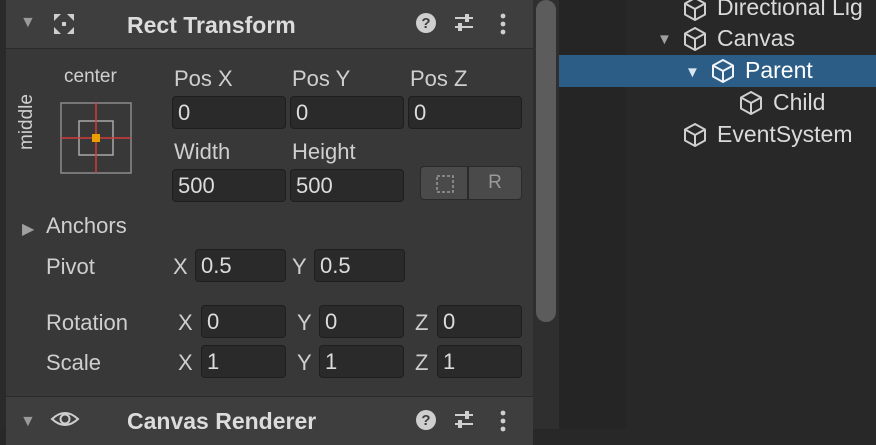  I want to click on pivot-y-field: 0.5, so click(359, 265).